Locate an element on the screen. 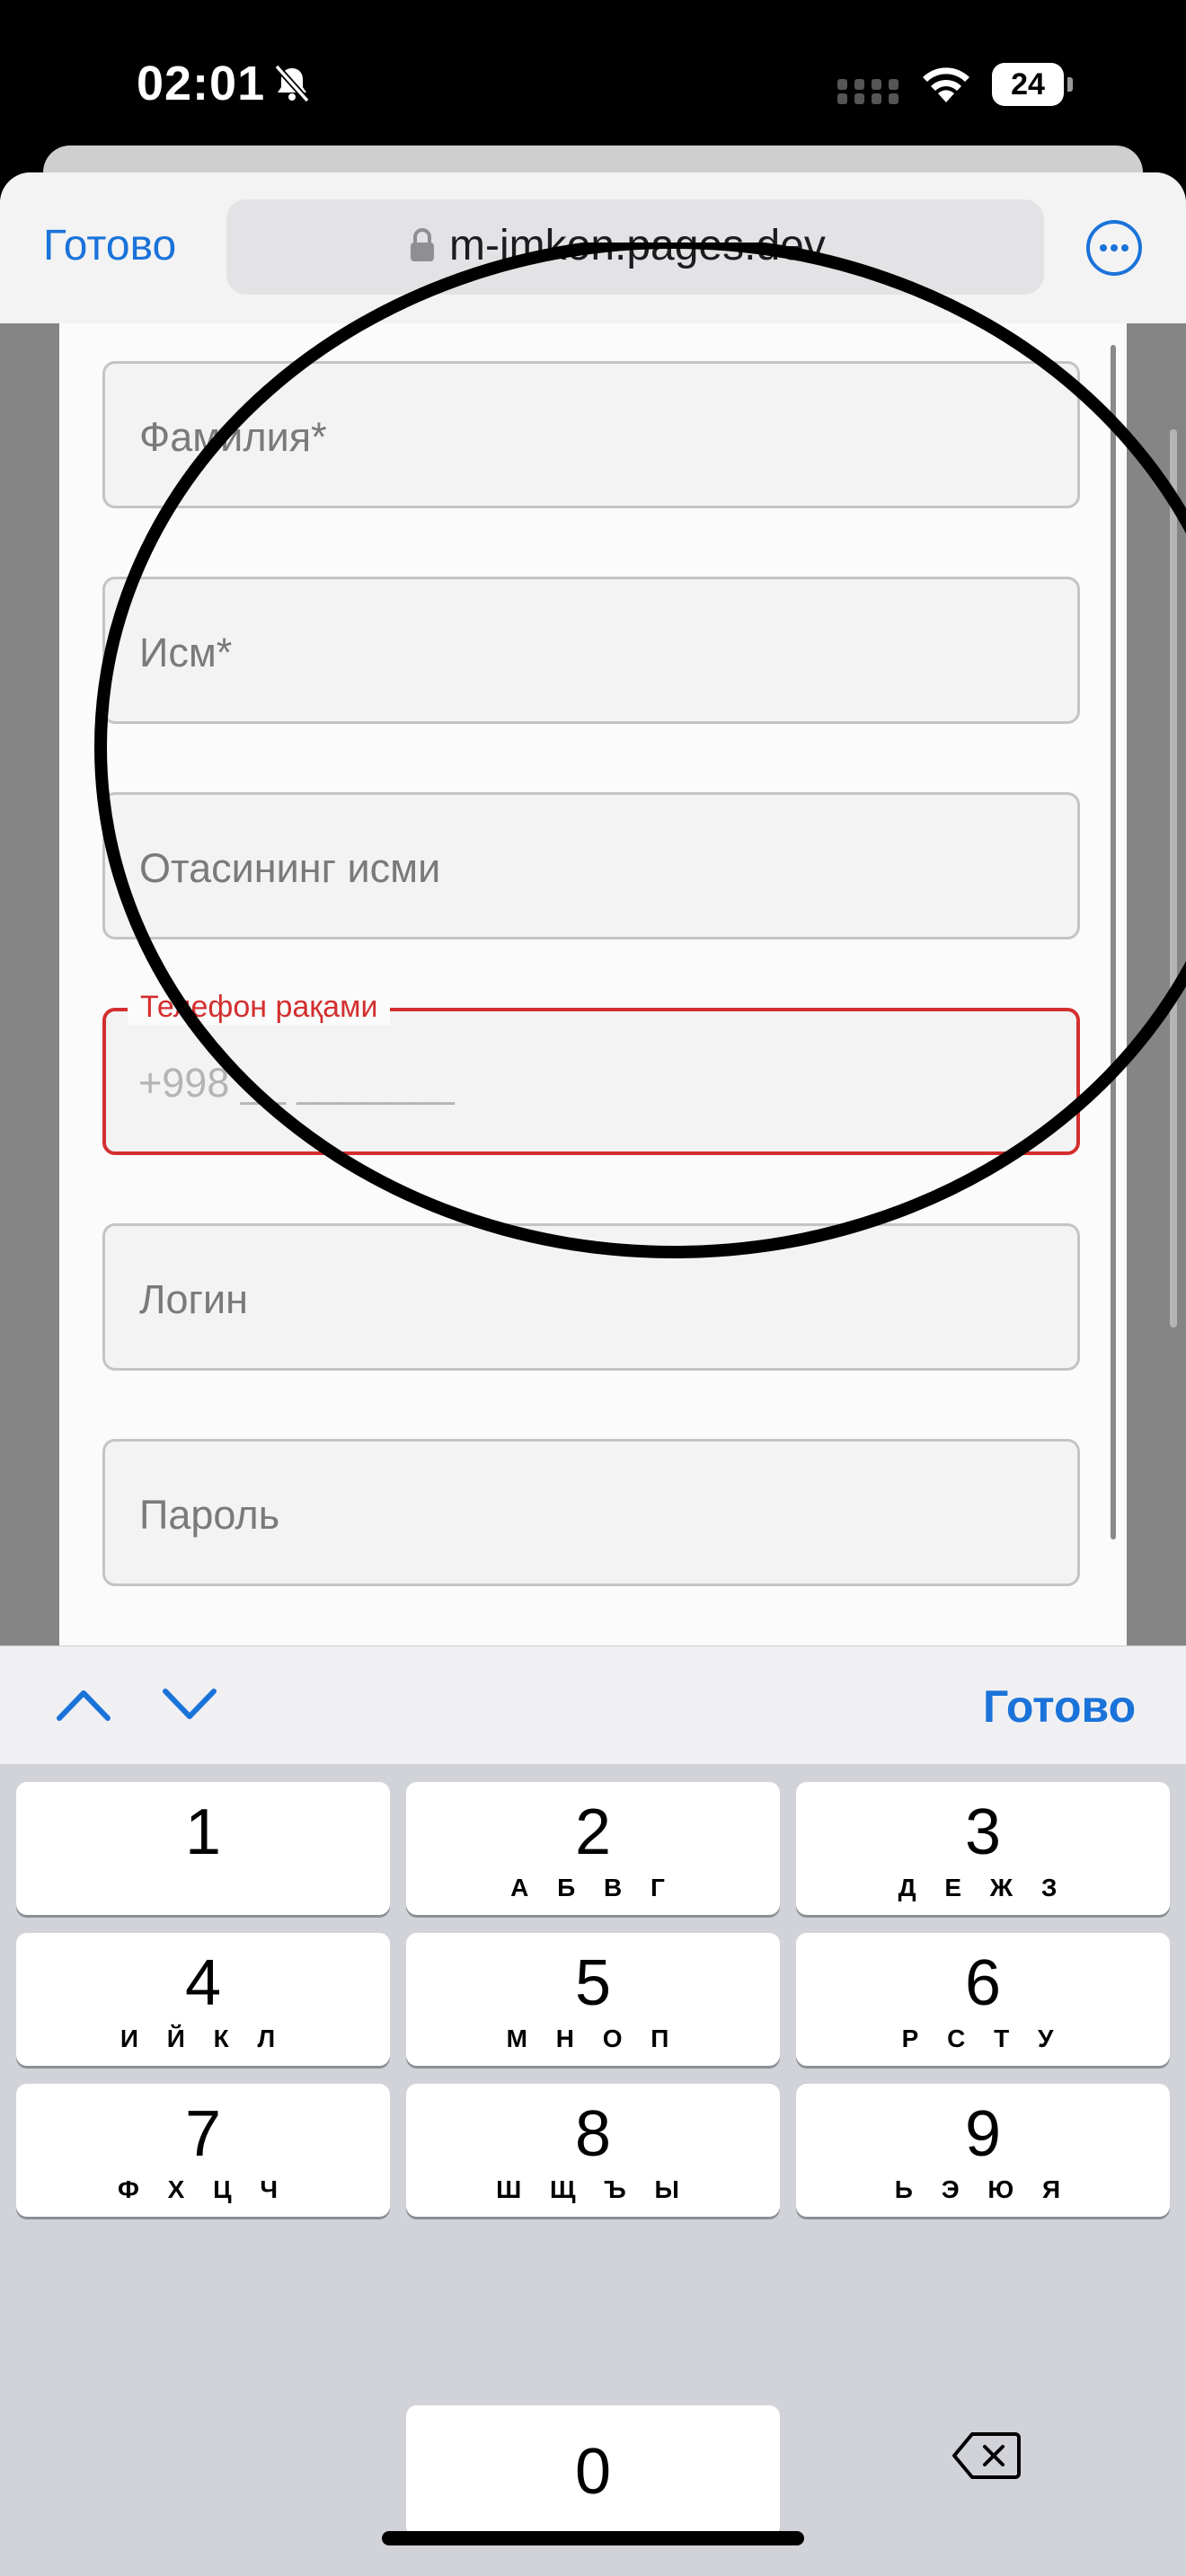 This screenshot has width=1186, height=2576. key-5: 5 М Н О П is located at coordinates (593, 2000).